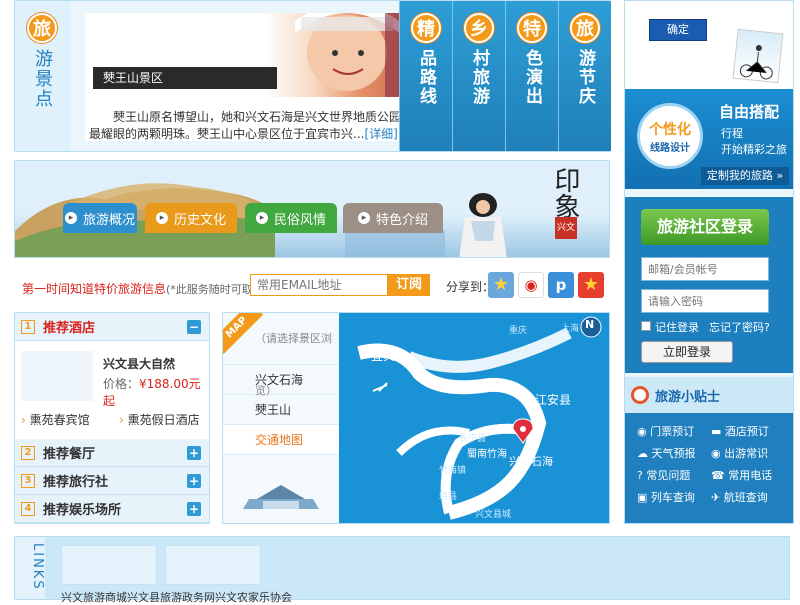  What do you see at coordinates (561, 285) in the screenshot?
I see `share-p-icon: p` at bounding box center [561, 285].